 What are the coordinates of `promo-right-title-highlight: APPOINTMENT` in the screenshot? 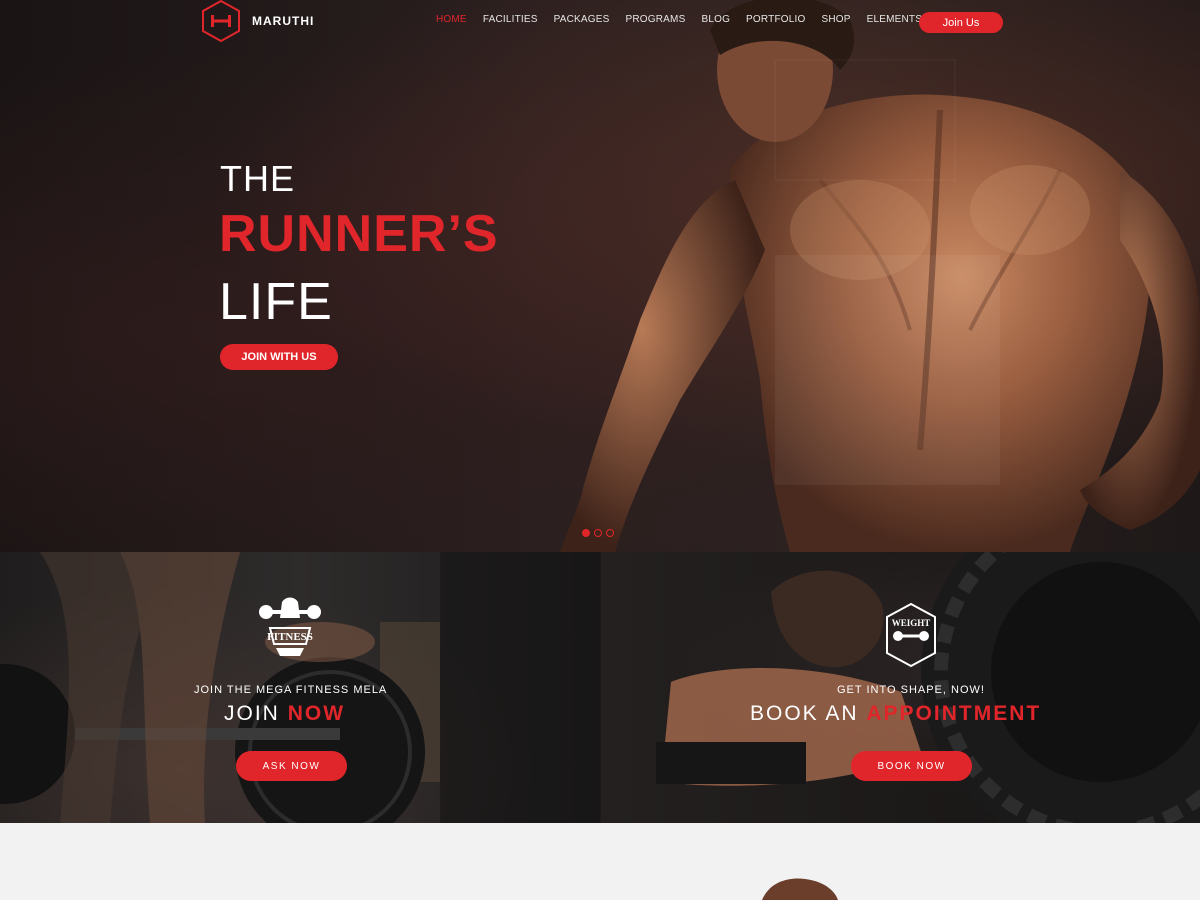 It's located at (954, 713).